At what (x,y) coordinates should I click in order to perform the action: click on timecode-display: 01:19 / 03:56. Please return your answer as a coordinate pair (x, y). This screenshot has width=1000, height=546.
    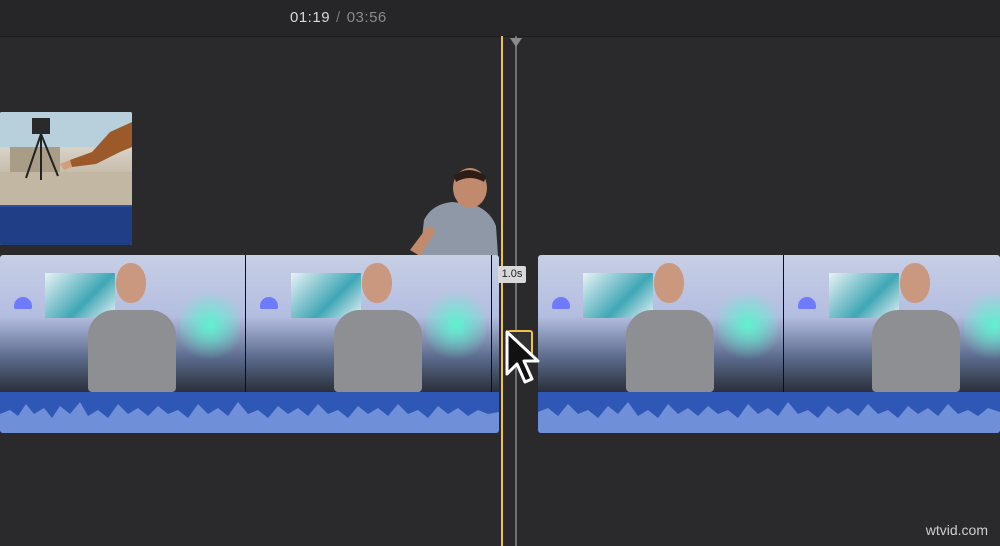
    Looking at the image, I should click on (338, 17).